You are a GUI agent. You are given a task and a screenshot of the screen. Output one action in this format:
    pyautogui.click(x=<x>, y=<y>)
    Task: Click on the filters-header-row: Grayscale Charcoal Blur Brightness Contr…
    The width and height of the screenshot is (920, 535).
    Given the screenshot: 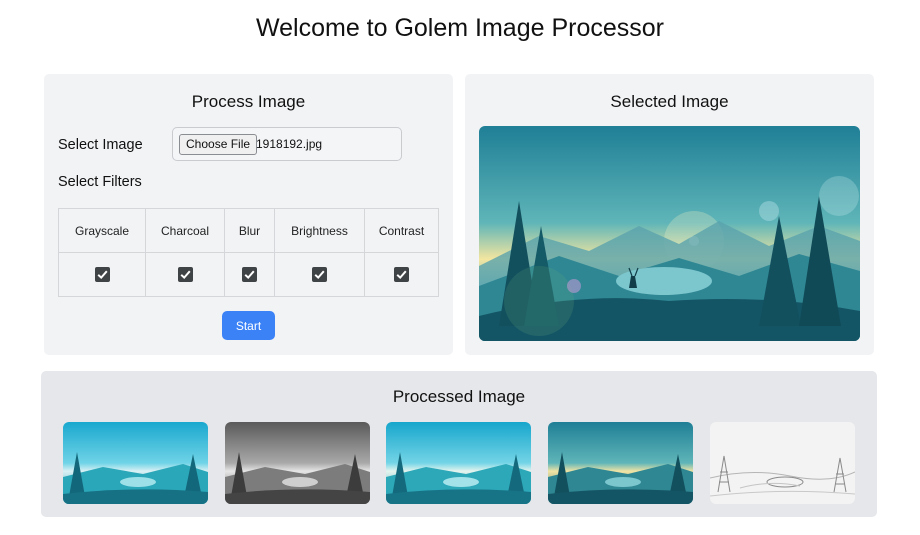 What is the action you would take?
    pyautogui.click(x=248, y=230)
    